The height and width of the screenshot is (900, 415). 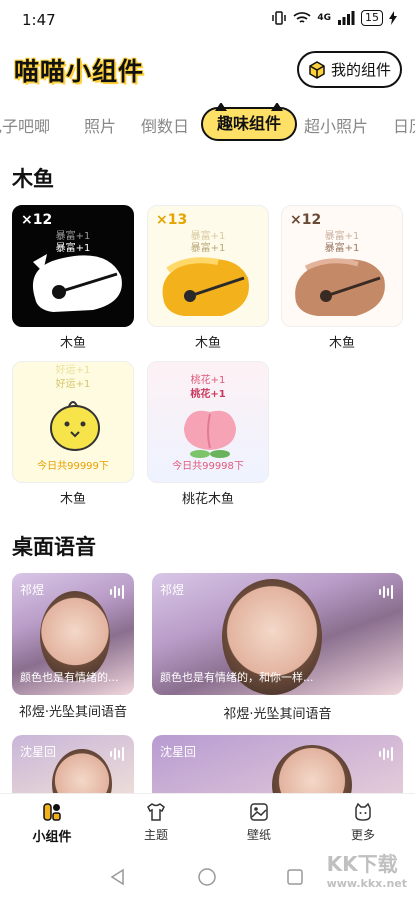 What do you see at coordinates (336, 125) in the screenshot?
I see `tab-mini-photo: 超小照片` at bounding box center [336, 125].